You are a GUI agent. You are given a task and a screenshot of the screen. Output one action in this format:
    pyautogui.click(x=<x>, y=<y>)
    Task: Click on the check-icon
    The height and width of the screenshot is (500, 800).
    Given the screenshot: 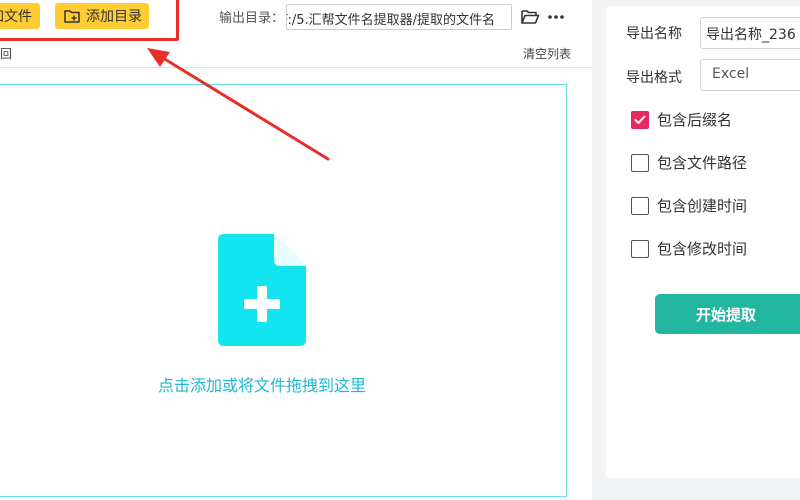 What is the action you would take?
    pyautogui.click(x=640, y=119)
    